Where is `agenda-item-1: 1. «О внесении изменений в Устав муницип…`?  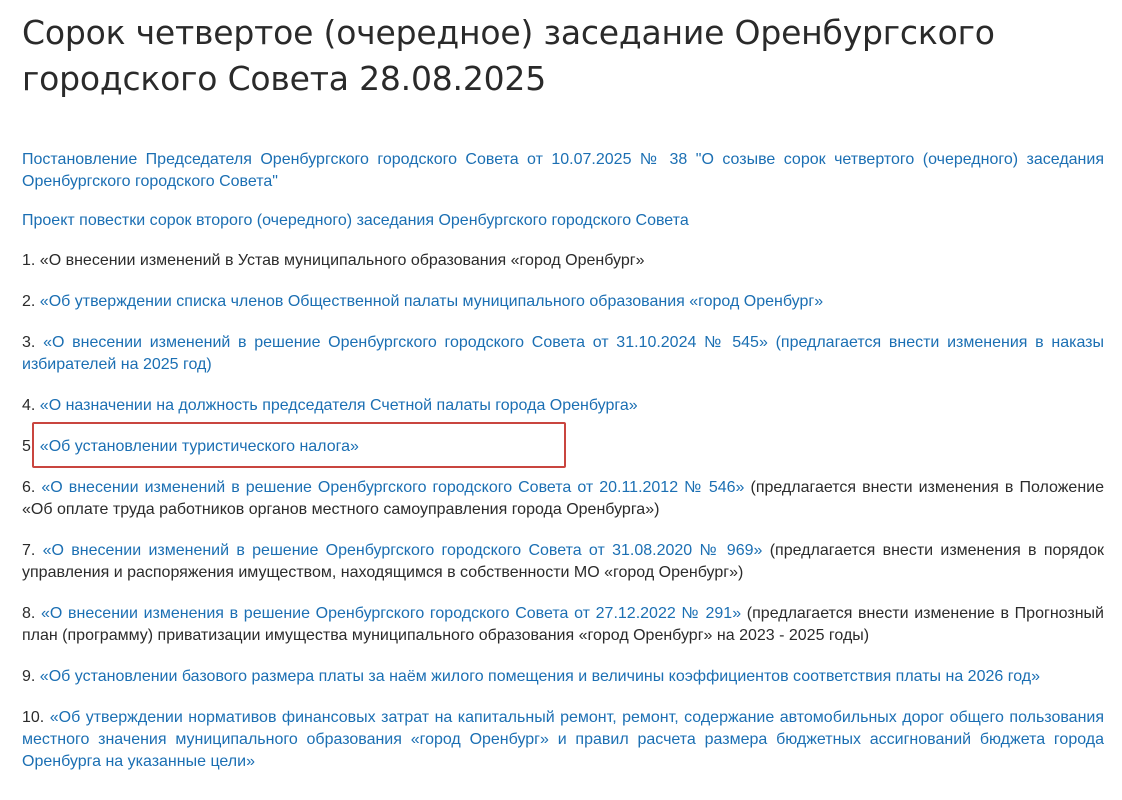
agenda-item-1: 1. «О внесении изменений в Устав муницип… is located at coordinates (563, 261).